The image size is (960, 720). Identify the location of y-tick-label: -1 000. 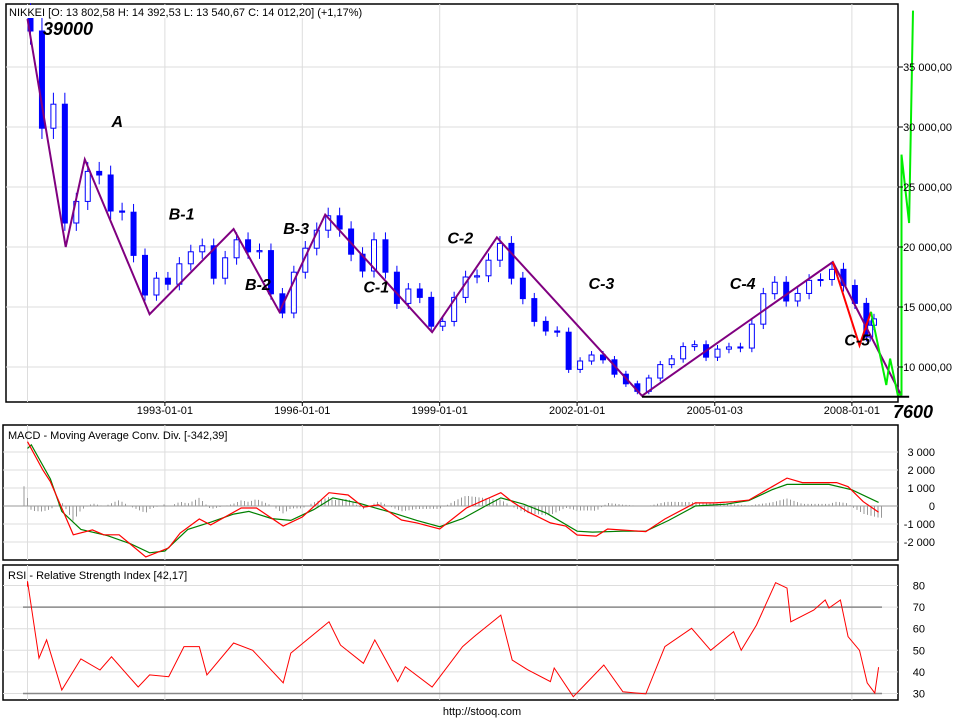
(919, 525).